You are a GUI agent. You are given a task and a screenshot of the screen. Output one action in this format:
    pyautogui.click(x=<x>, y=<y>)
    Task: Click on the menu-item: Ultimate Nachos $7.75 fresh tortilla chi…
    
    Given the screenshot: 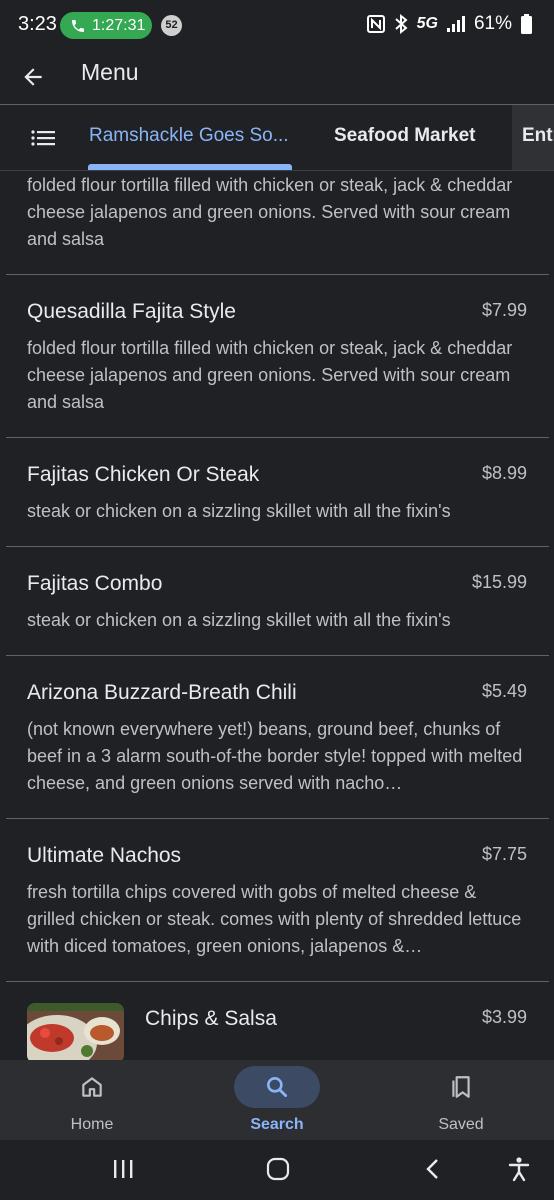 What is the action you would take?
    pyautogui.click(x=277, y=900)
    